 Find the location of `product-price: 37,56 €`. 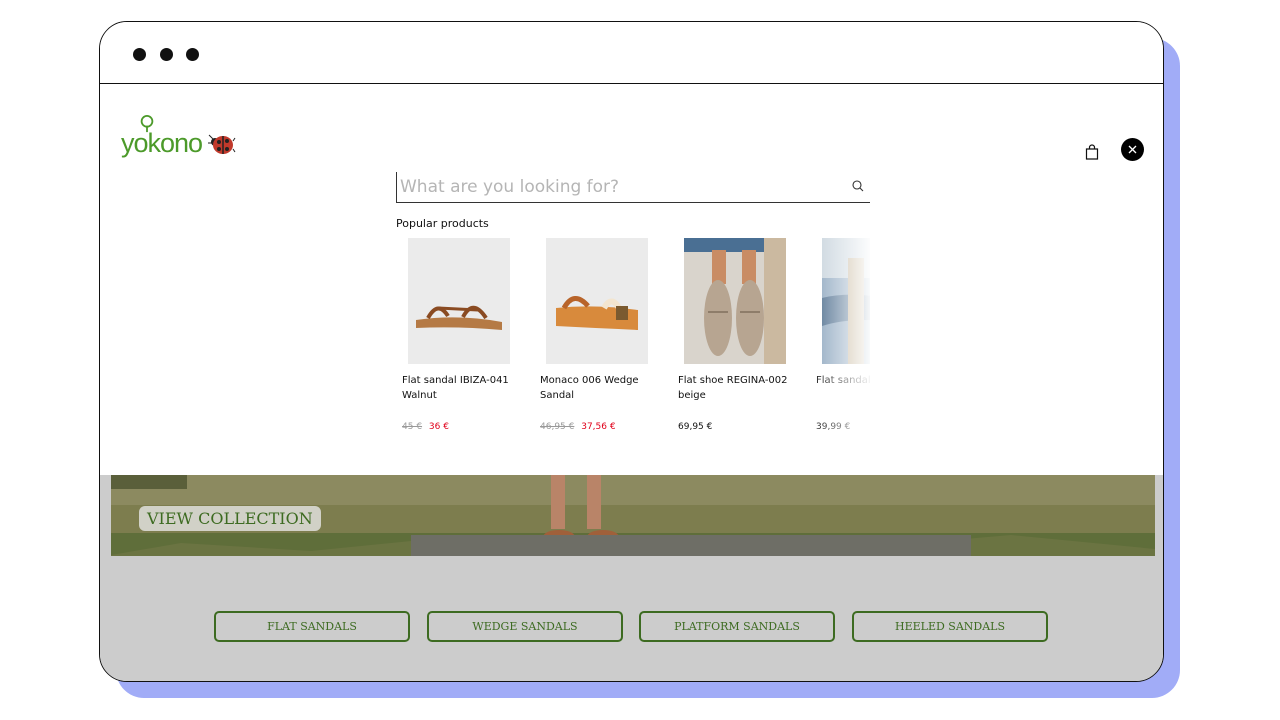

product-price: 37,56 € is located at coordinates (598, 427).